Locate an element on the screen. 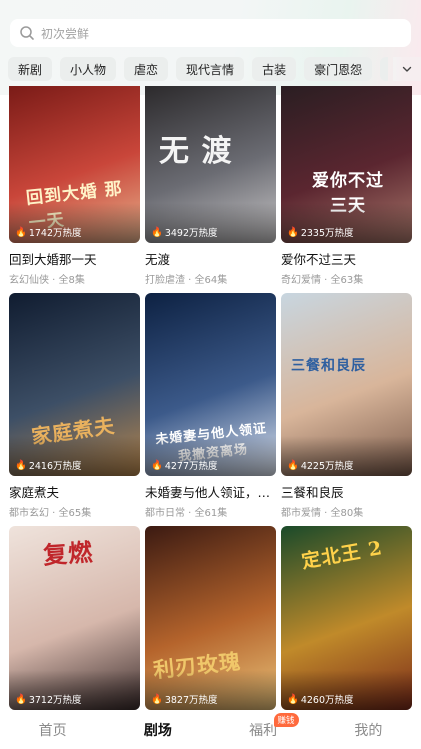 The height and width of the screenshot is (749, 421). heat-label: 🔥 3827万热度 is located at coordinates (184, 700).